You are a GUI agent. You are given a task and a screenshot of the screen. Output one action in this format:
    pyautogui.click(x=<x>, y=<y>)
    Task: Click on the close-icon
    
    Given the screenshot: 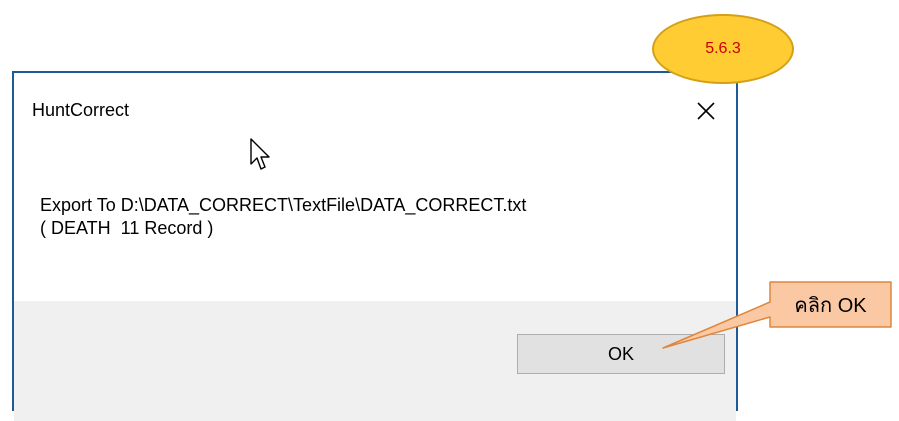 What is the action you would take?
    pyautogui.click(x=706, y=111)
    